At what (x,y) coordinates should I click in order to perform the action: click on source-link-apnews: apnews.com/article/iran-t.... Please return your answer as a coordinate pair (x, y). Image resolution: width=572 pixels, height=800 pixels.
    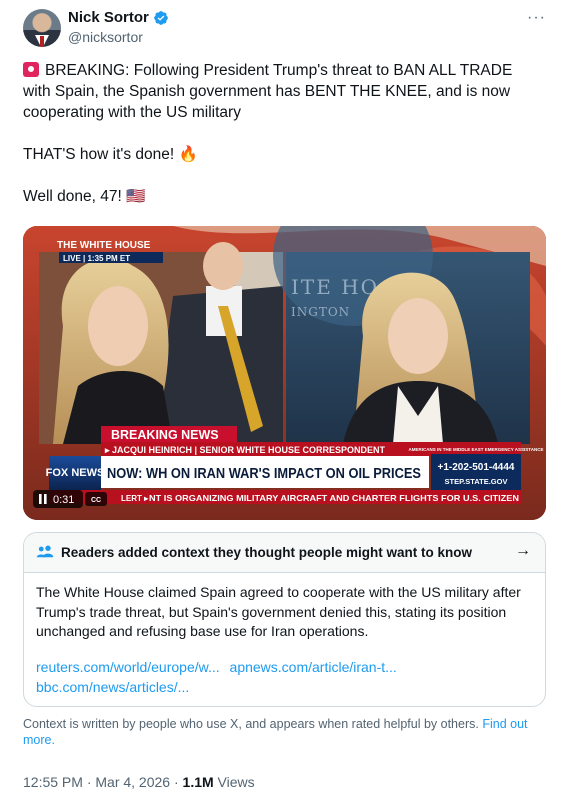
    Looking at the image, I should click on (313, 667).